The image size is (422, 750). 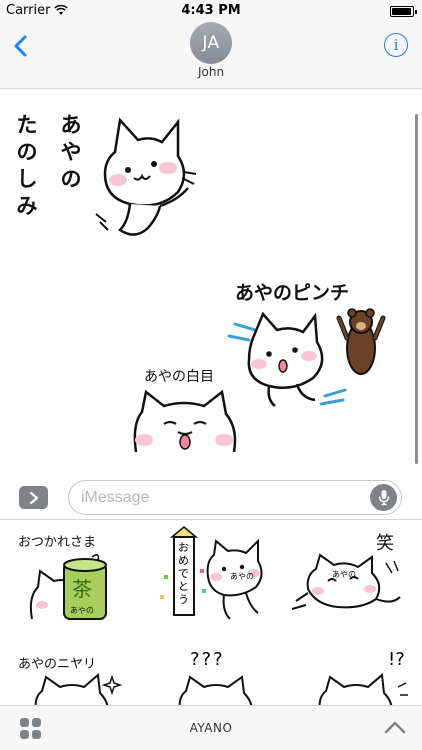 I want to click on sticker-warai: 笑 あやの, so click(x=352, y=579).